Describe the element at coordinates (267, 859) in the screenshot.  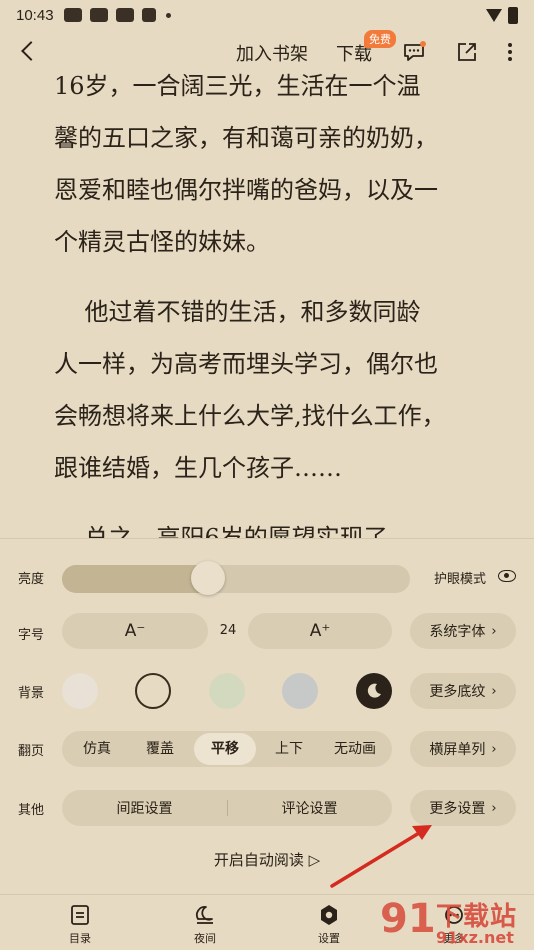
I see `auto-read-button: 开启自动阅读 ▷` at that location.